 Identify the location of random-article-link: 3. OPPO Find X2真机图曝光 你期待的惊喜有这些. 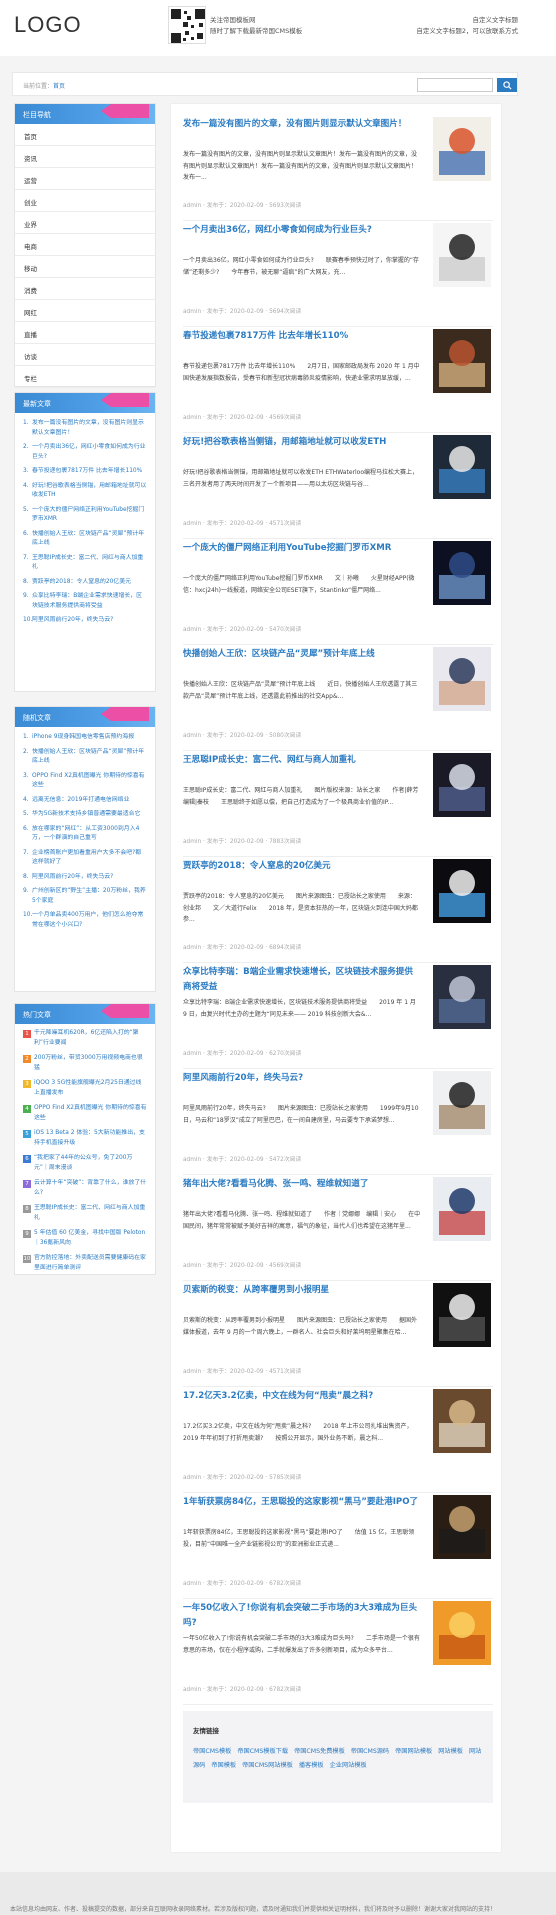
(85, 781).